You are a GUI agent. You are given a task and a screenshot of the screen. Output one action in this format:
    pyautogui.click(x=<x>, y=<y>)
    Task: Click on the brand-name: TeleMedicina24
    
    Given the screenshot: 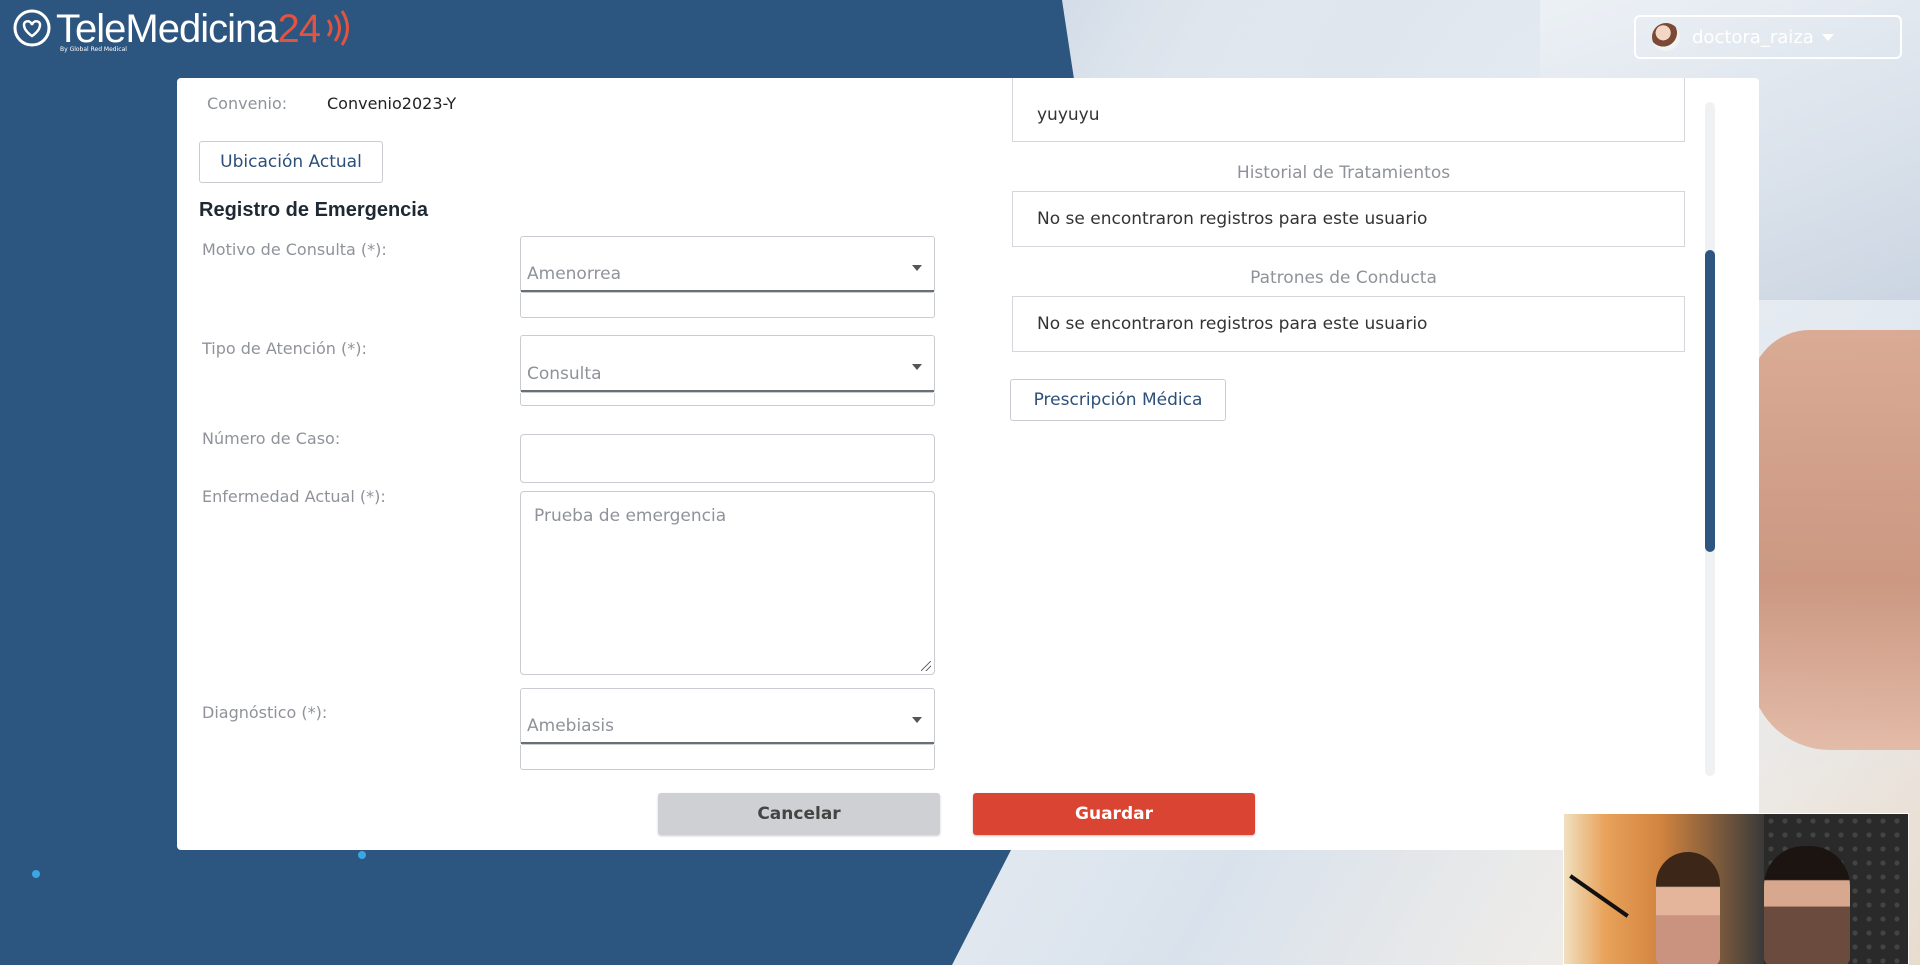 What is the action you would take?
    pyautogui.click(x=188, y=29)
    